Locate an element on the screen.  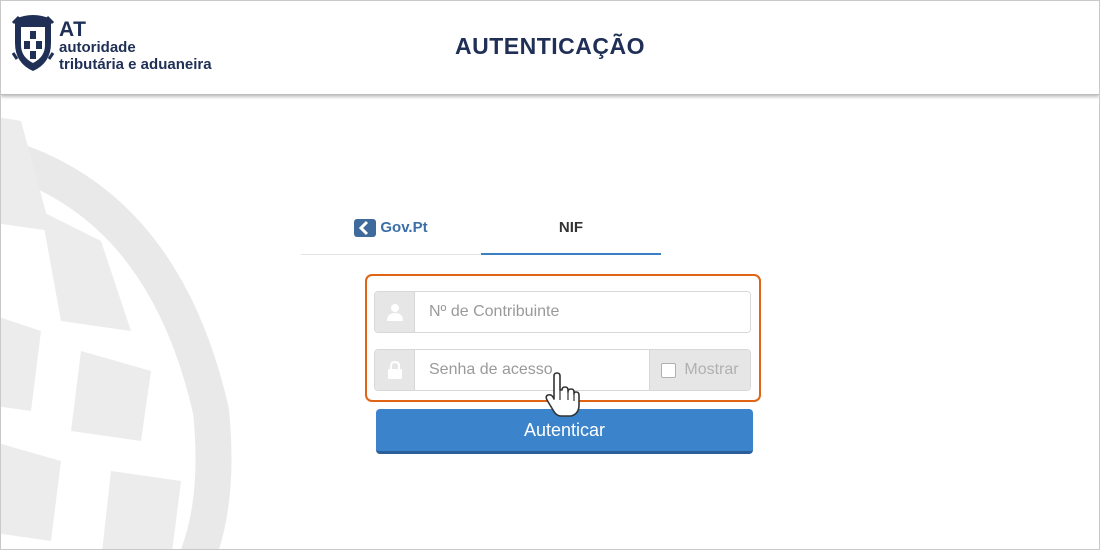
login-method-tabs: Gov.Pt NIF is located at coordinates (481, 228).